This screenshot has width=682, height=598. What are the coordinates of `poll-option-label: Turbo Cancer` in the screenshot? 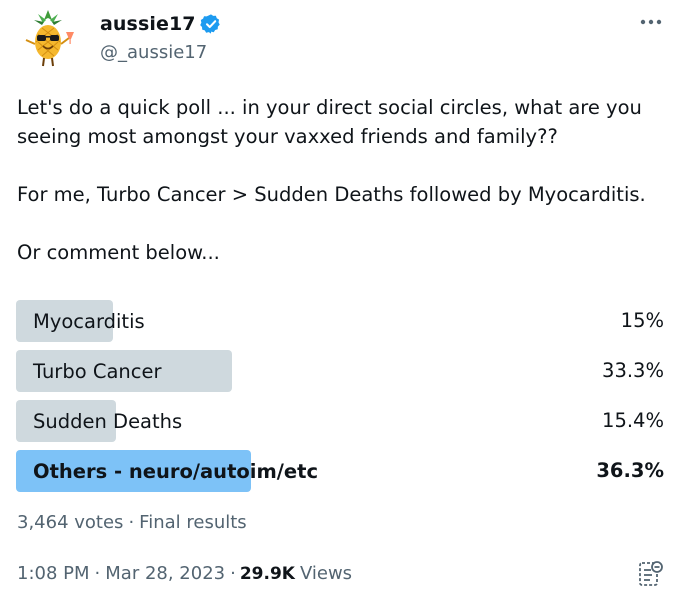 It's located at (97, 371).